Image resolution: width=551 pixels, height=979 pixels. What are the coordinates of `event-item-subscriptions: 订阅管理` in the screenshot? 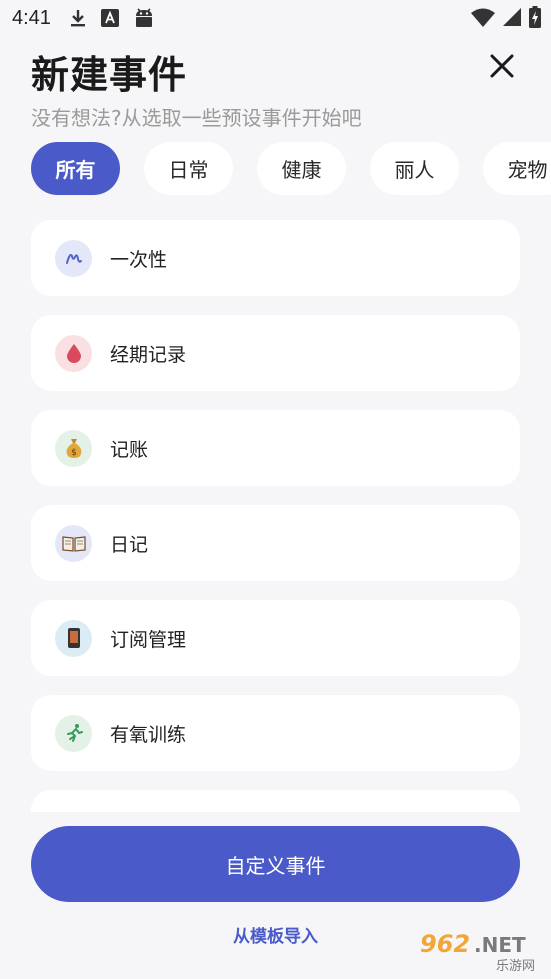 It's located at (275, 638).